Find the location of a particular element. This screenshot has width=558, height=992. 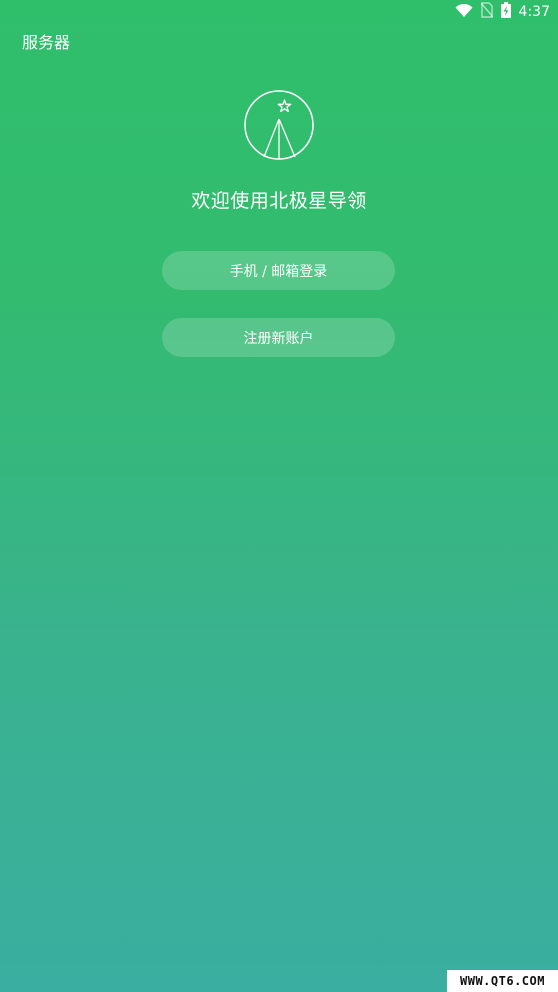

watermark-text: WWW.QT6.COM is located at coordinates (502, 981).